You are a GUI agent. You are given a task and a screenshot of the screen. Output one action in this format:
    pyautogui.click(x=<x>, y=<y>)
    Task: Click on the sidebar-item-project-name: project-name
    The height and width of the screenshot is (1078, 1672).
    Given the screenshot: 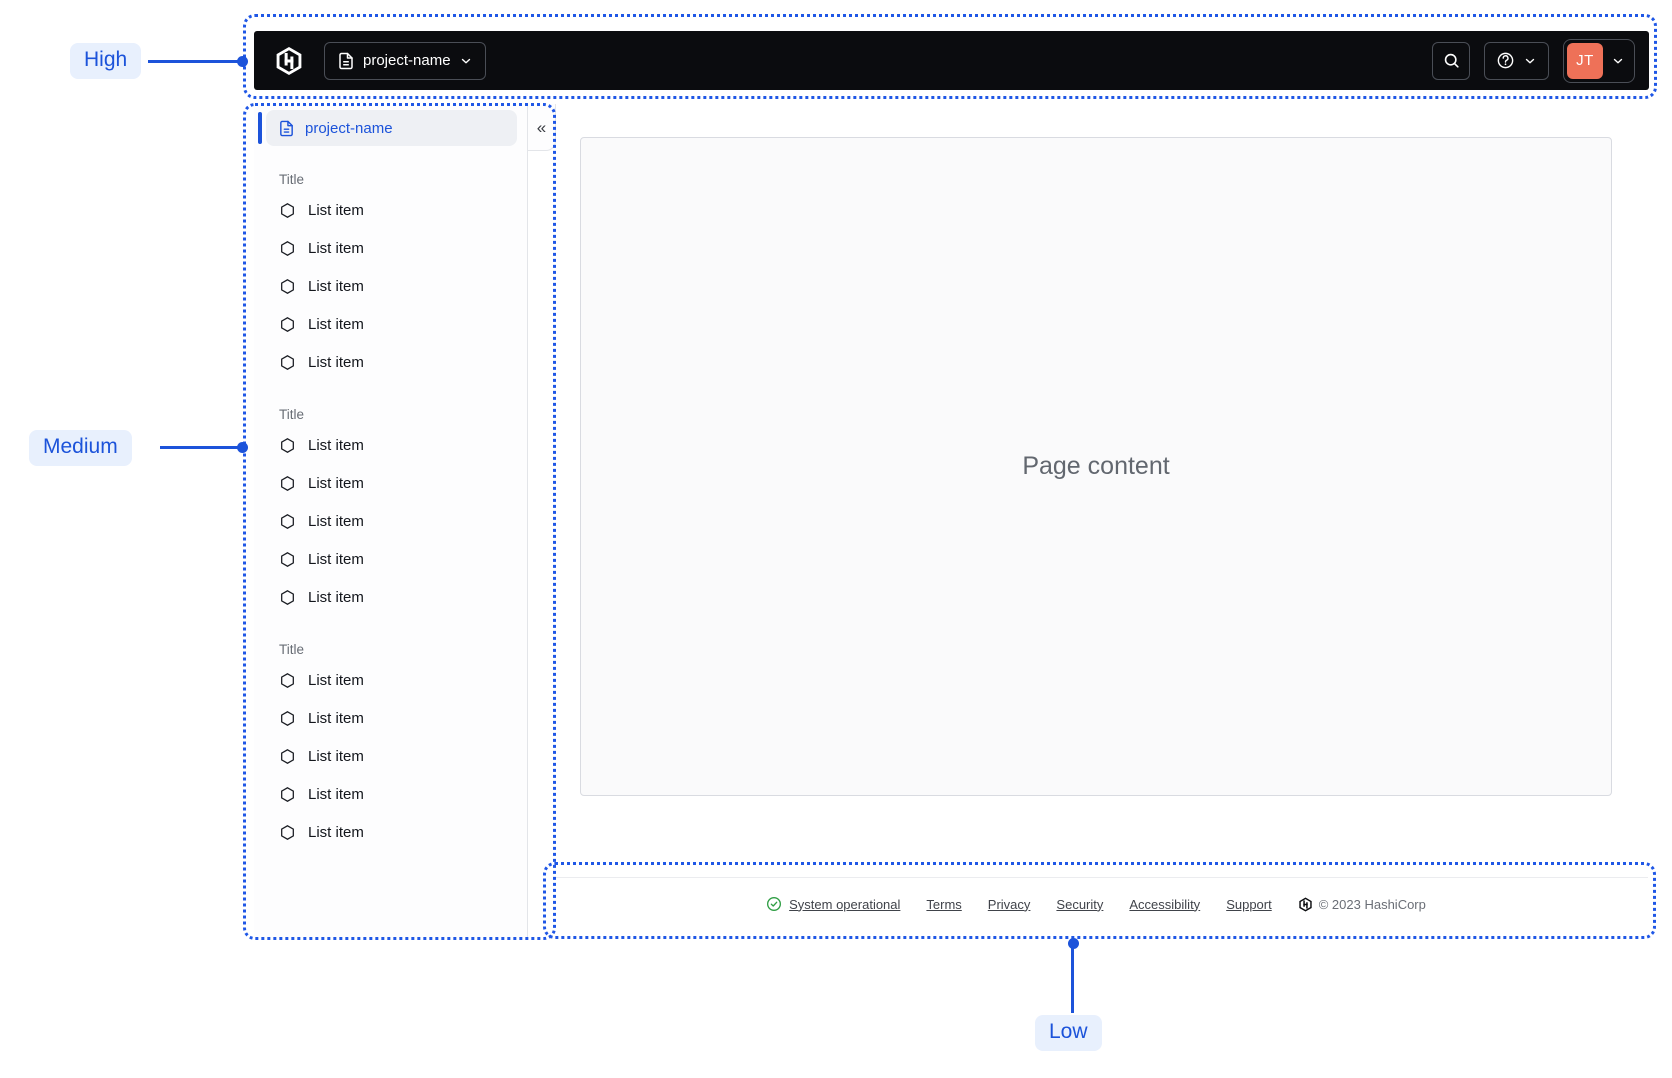 What is the action you would take?
    pyautogui.click(x=391, y=128)
    